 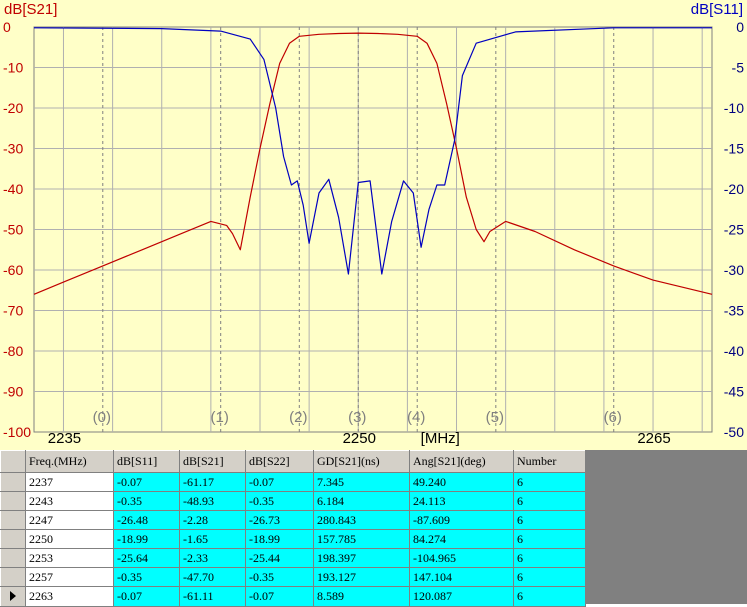 I want to click on x-tick-label: 2235, so click(x=64, y=438).